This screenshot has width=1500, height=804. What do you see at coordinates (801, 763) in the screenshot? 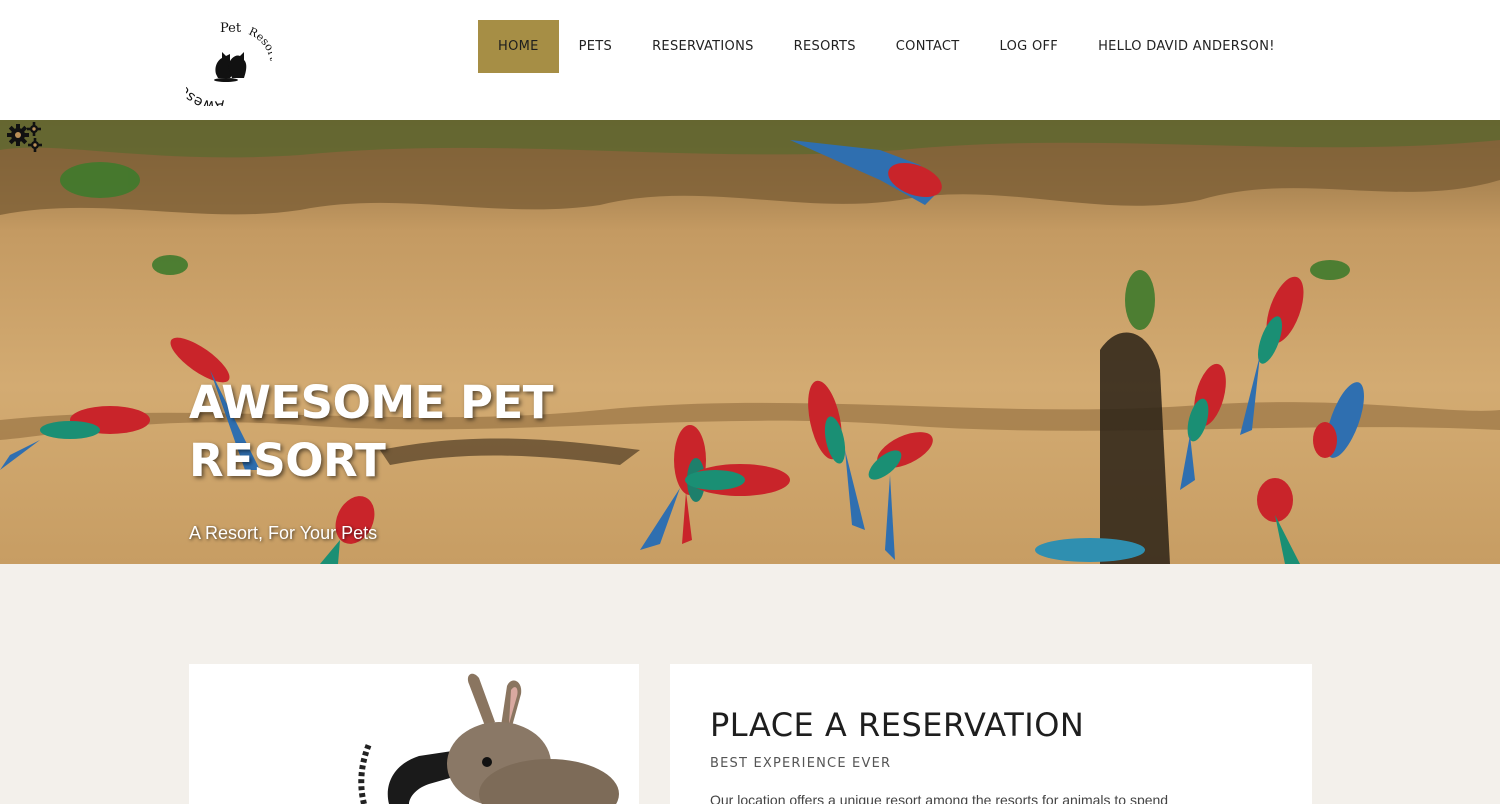
I see `reservation-subtitle: BEST EXPERIENCE EVER` at bounding box center [801, 763].